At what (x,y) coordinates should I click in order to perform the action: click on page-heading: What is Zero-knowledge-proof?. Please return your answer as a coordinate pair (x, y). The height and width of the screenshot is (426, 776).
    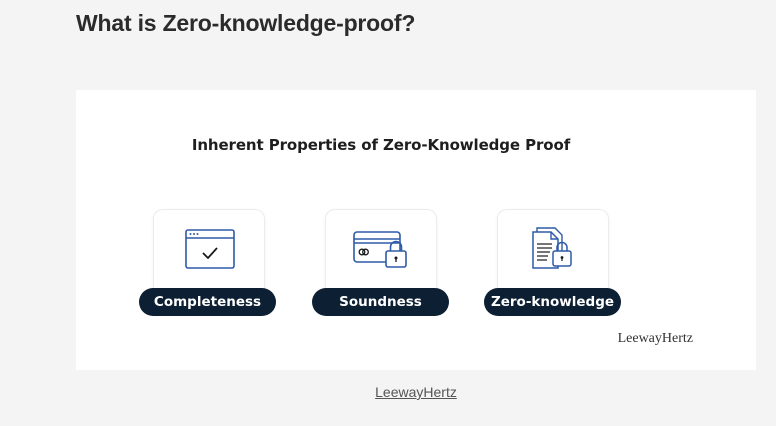
    Looking at the image, I should click on (246, 23).